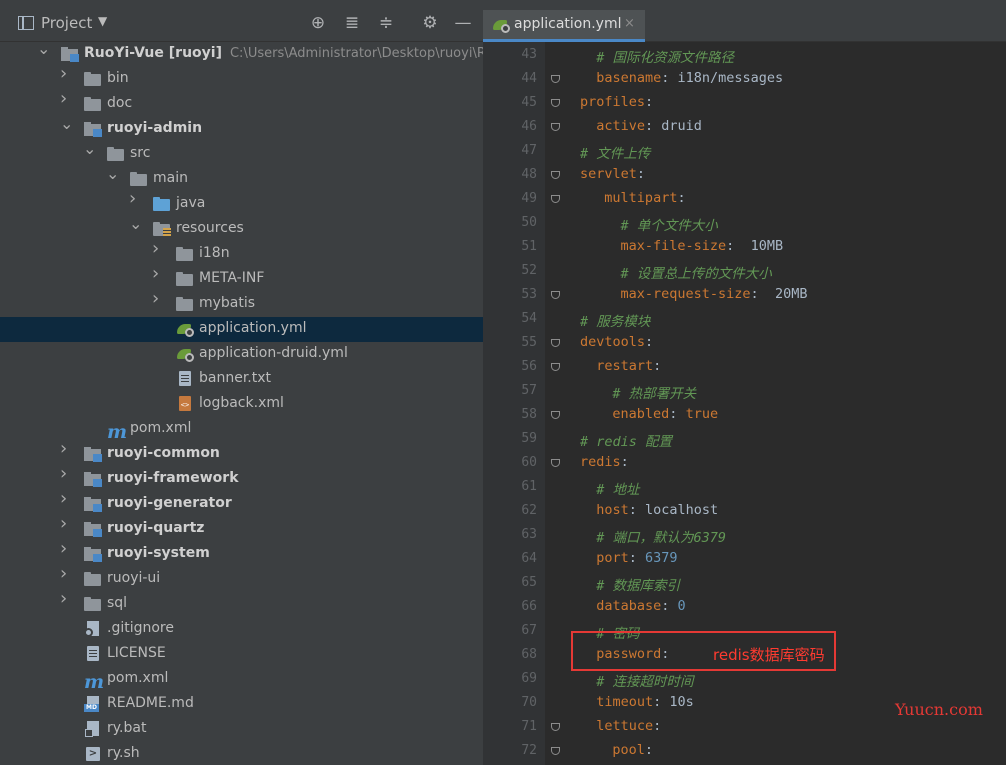 The image size is (1006, 765). What do you see at coordinates (26, 23) in the screenshot?
I see `project-icon` at bounding box center [26, 23].